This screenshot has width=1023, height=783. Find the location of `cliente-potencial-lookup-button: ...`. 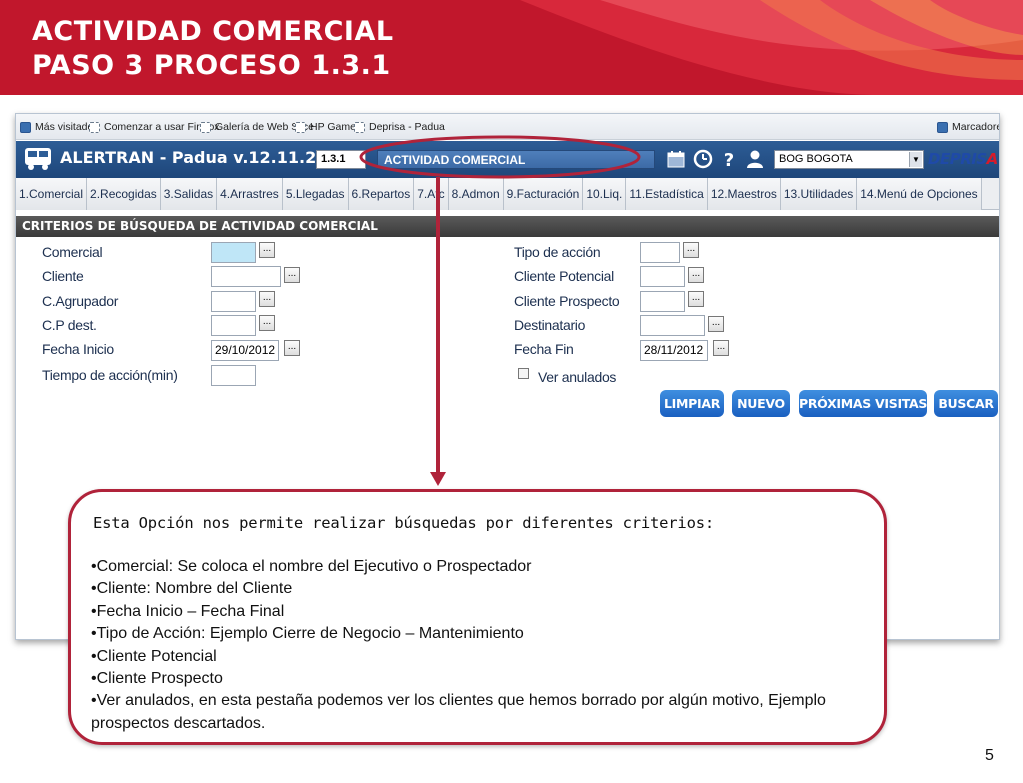

cliente-potencial-lookup-button: ... is located at coordinates (696, 275).